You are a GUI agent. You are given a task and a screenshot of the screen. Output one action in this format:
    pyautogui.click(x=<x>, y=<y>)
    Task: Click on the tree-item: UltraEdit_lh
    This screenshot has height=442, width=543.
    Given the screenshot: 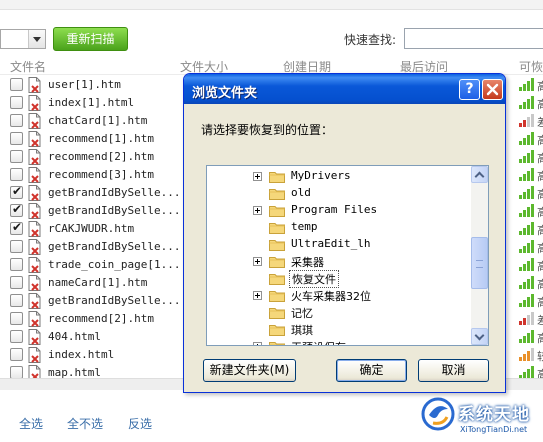 What is the action you would take?
    pyautogui.click(x=338, y=244)
    